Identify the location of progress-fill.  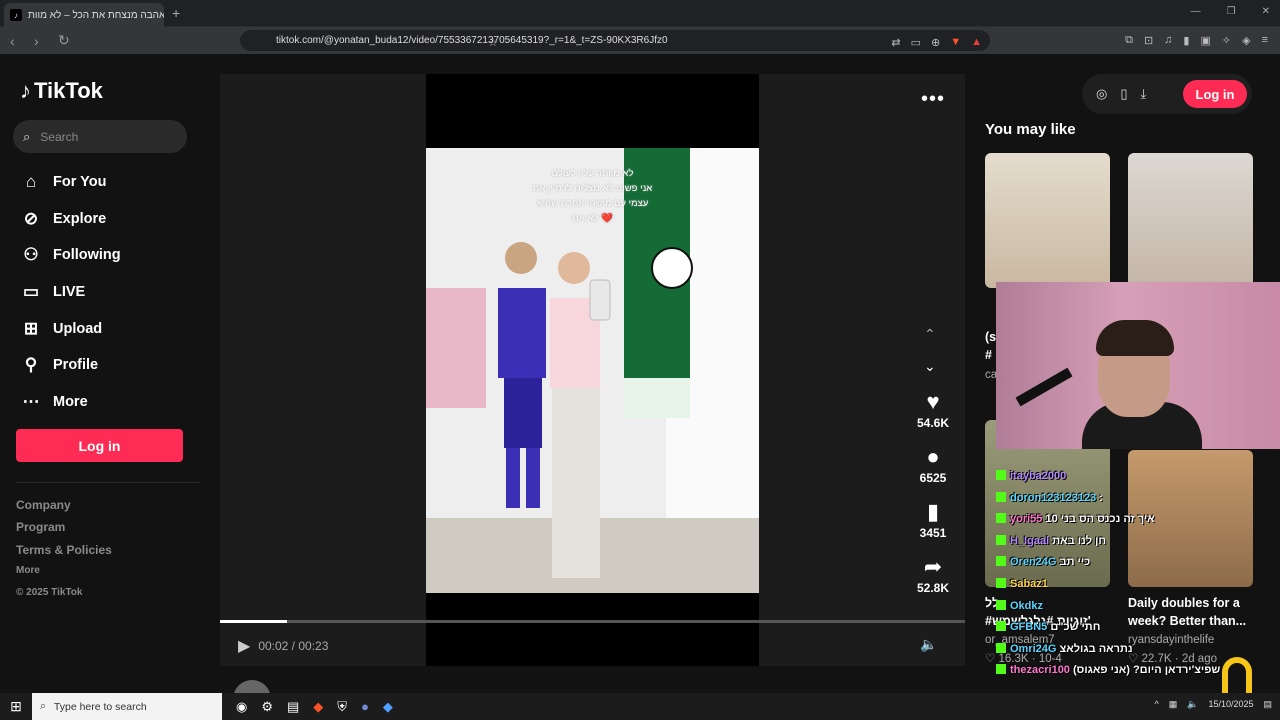
(254, 621).